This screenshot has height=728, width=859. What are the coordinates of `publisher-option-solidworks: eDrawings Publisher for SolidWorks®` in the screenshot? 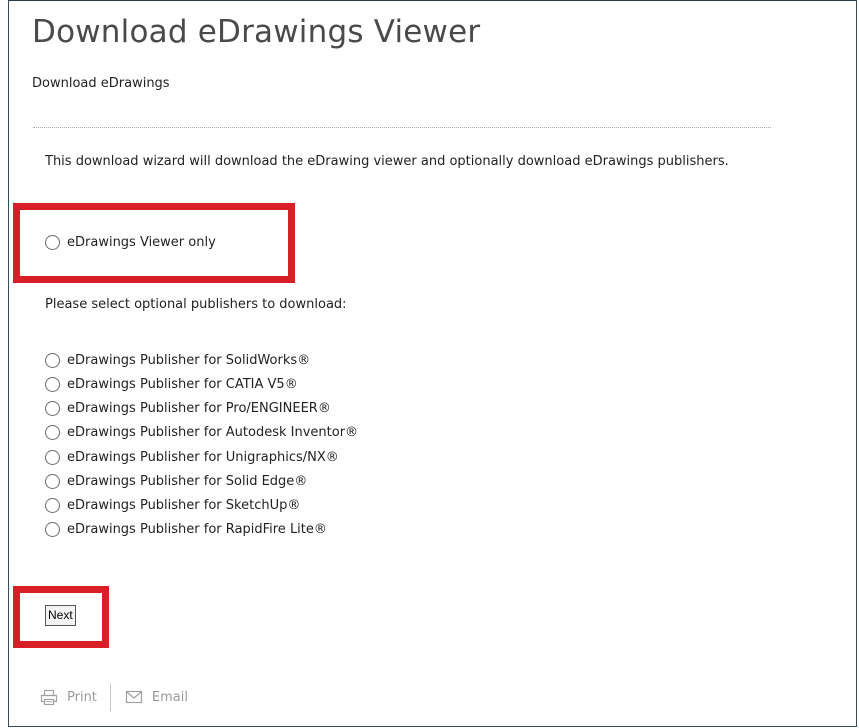 It's located at (177, 360).